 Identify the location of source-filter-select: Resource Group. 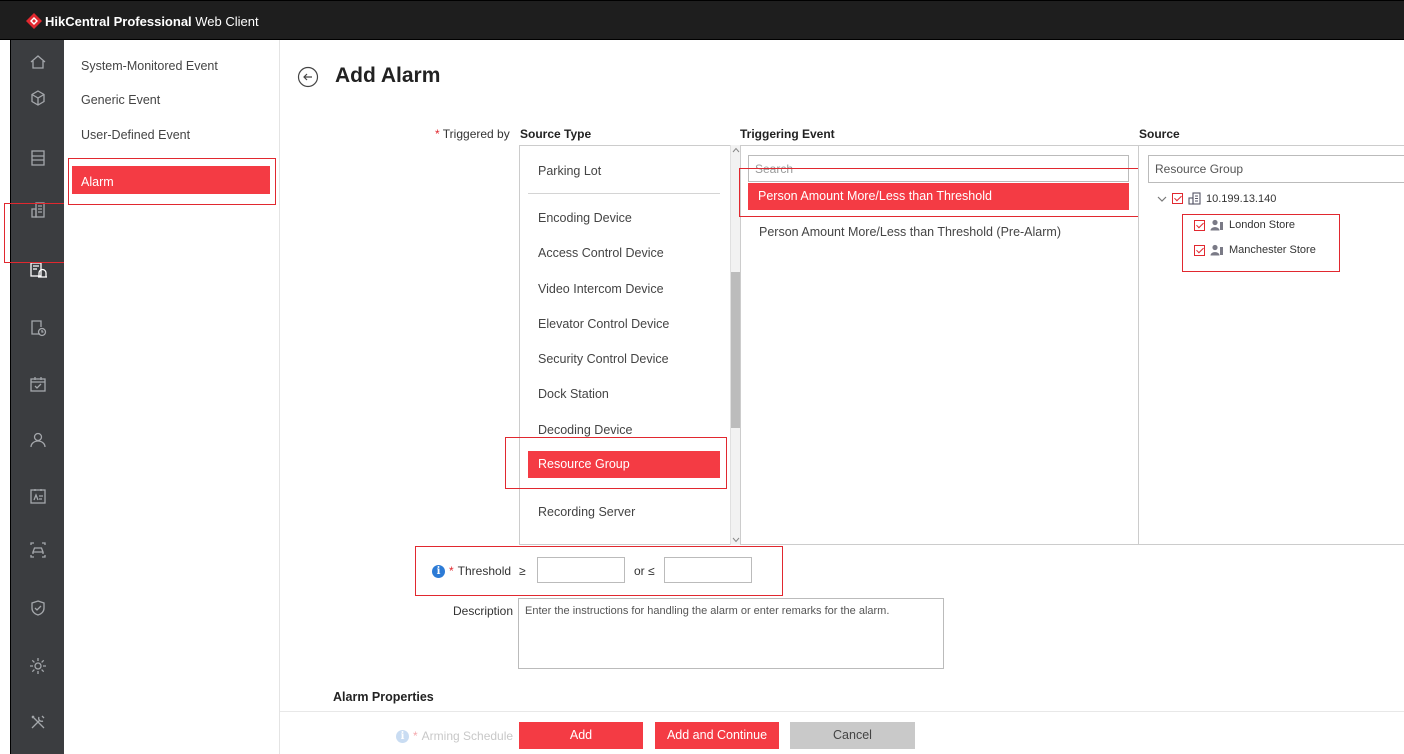
(1276, 169).